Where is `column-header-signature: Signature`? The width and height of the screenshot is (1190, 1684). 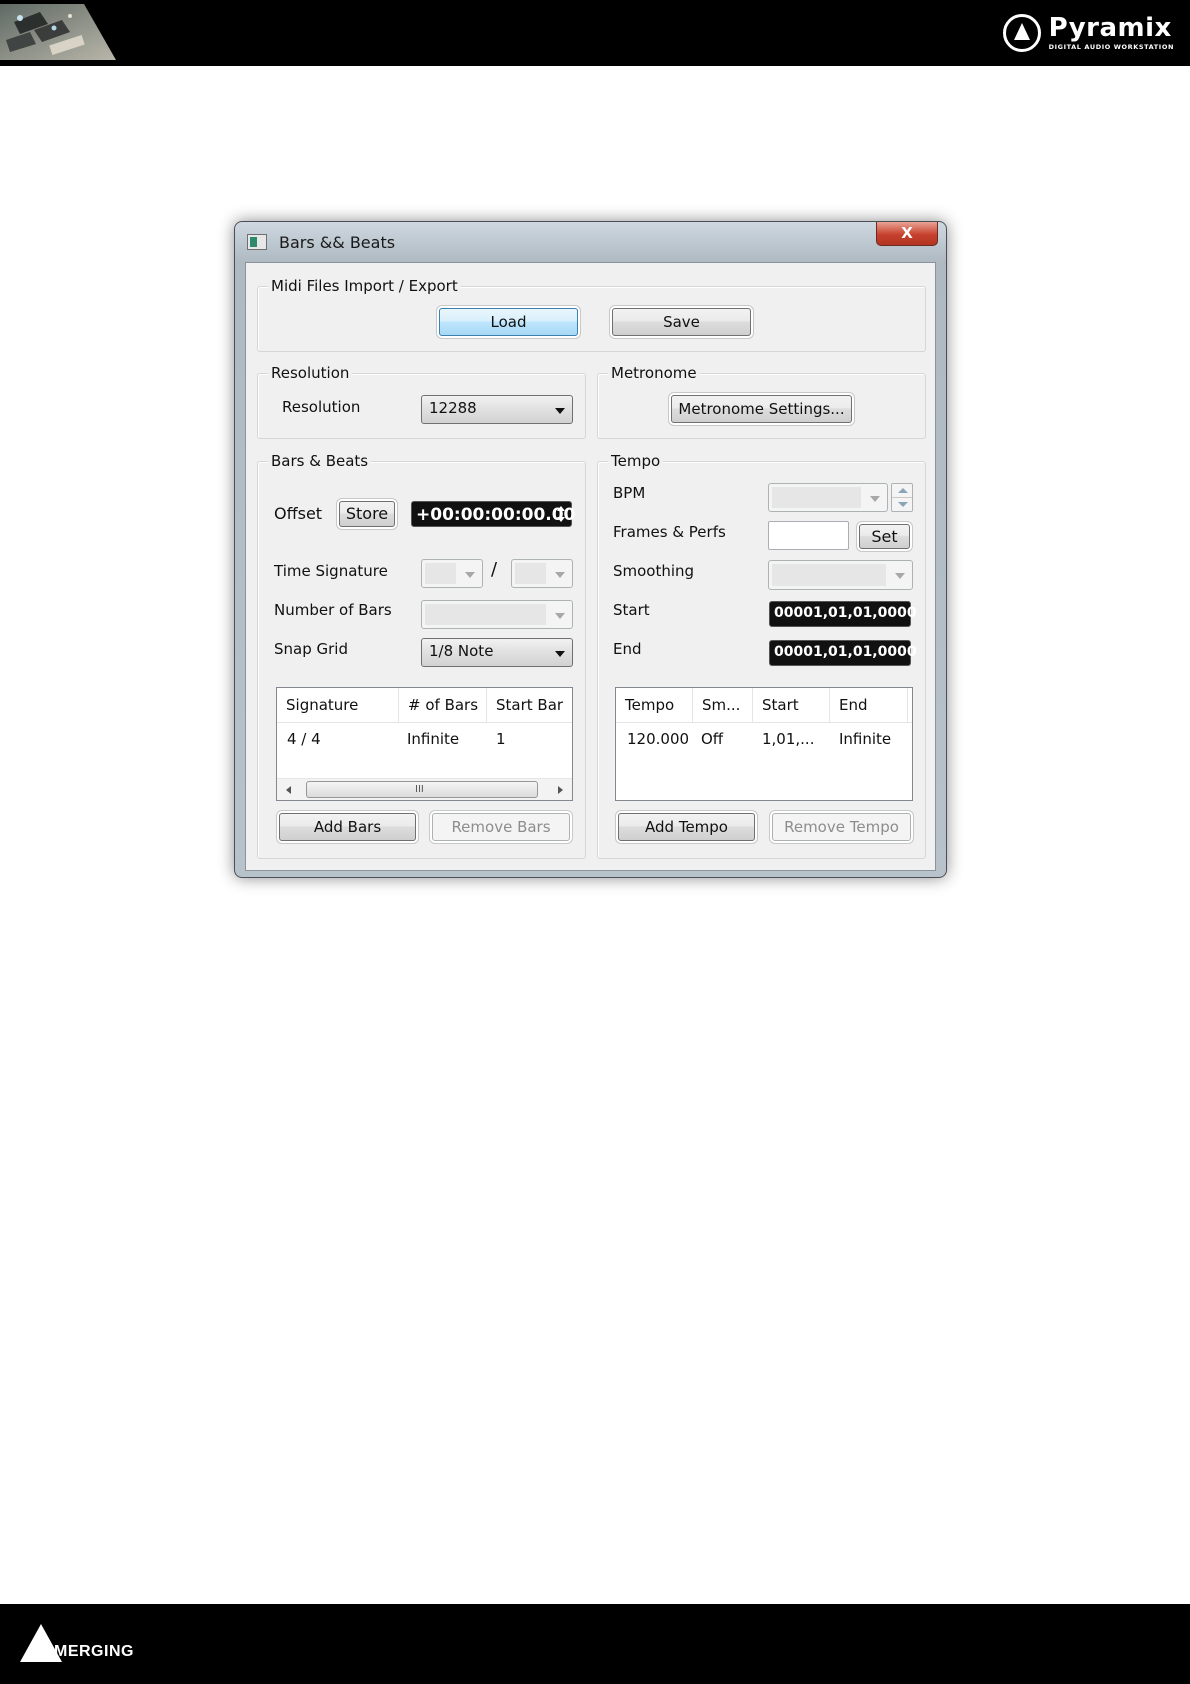 column-header-signature: Signature is located at coordinates (338, 705).